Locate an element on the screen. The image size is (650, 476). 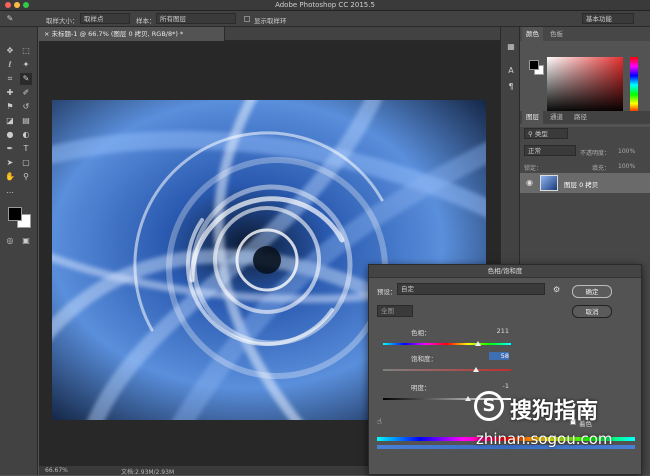
quick-mask-icon: ◎ is located at coordinates (10, 241).